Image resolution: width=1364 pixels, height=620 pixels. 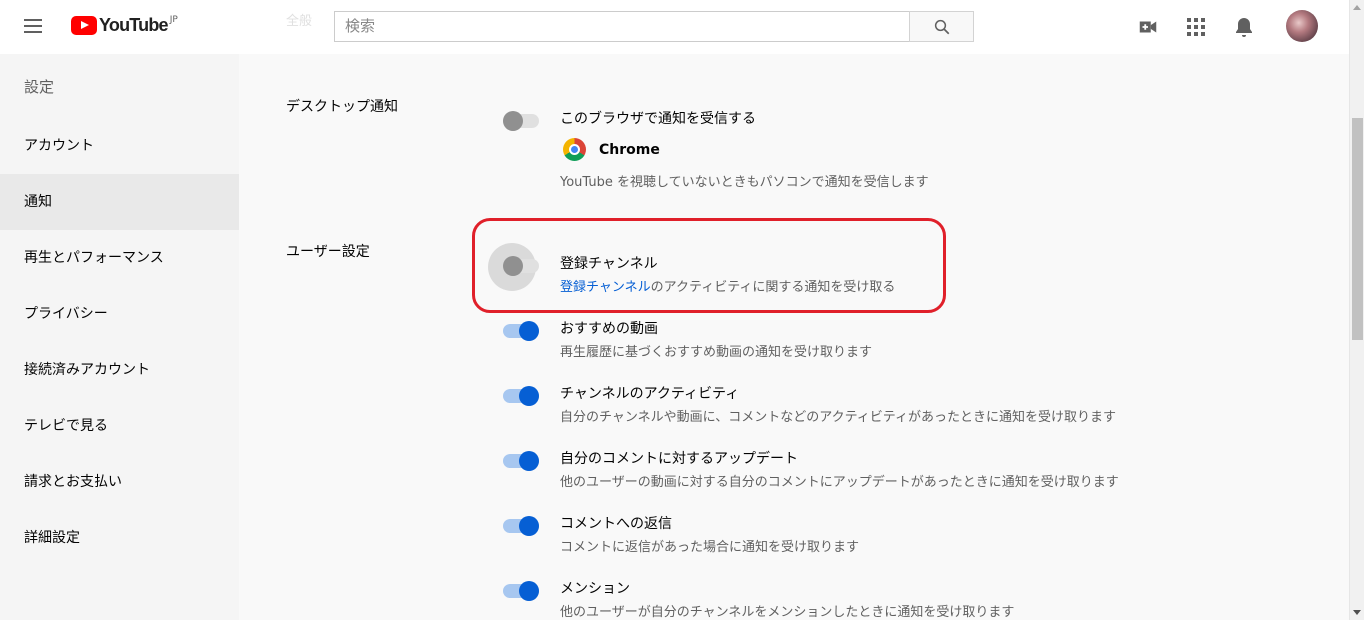 I want to click on recommended-videos-desc: 再生履歴に基づくおすすめ動画の通知を受け取ります, so click(x=716, y=352).